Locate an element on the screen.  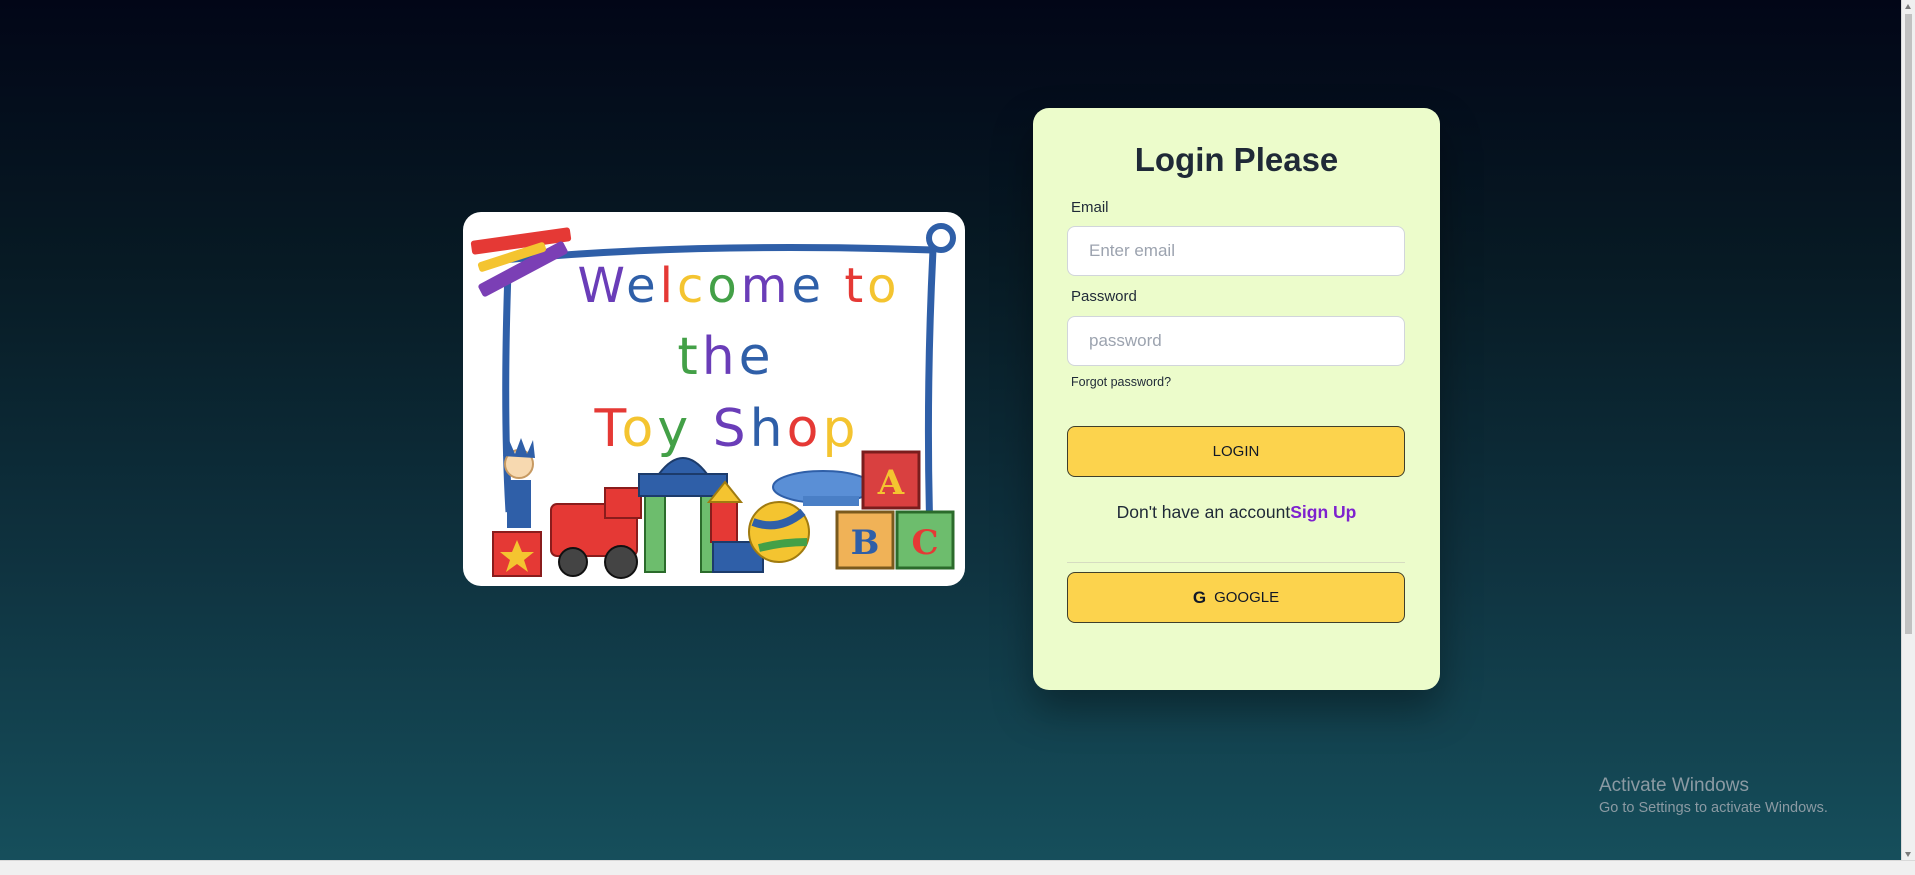
vertical-scrollbar is located at coordinates (1908, 430).